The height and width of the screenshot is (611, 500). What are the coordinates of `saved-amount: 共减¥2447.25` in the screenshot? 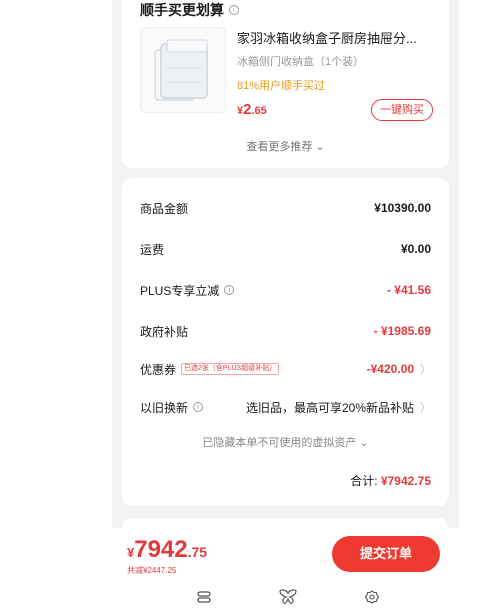 It's located at (152, 570).